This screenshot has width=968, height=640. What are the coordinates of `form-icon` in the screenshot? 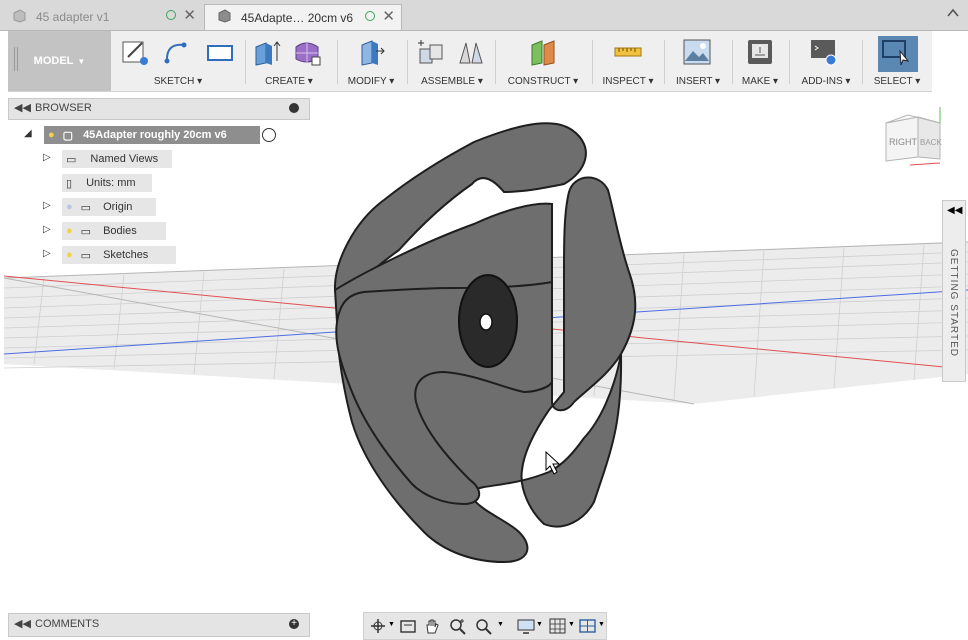 It's located at (307, 52).